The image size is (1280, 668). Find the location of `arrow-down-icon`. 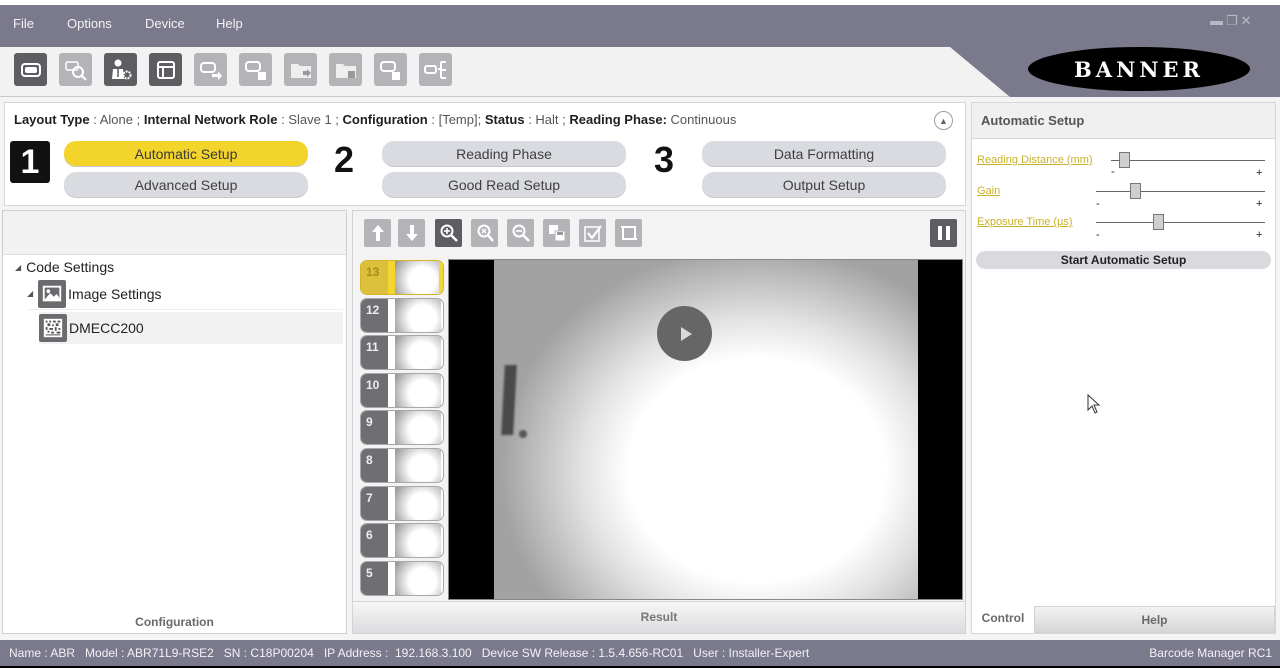

arrow-down-icon is located at coordinates (411, 233).